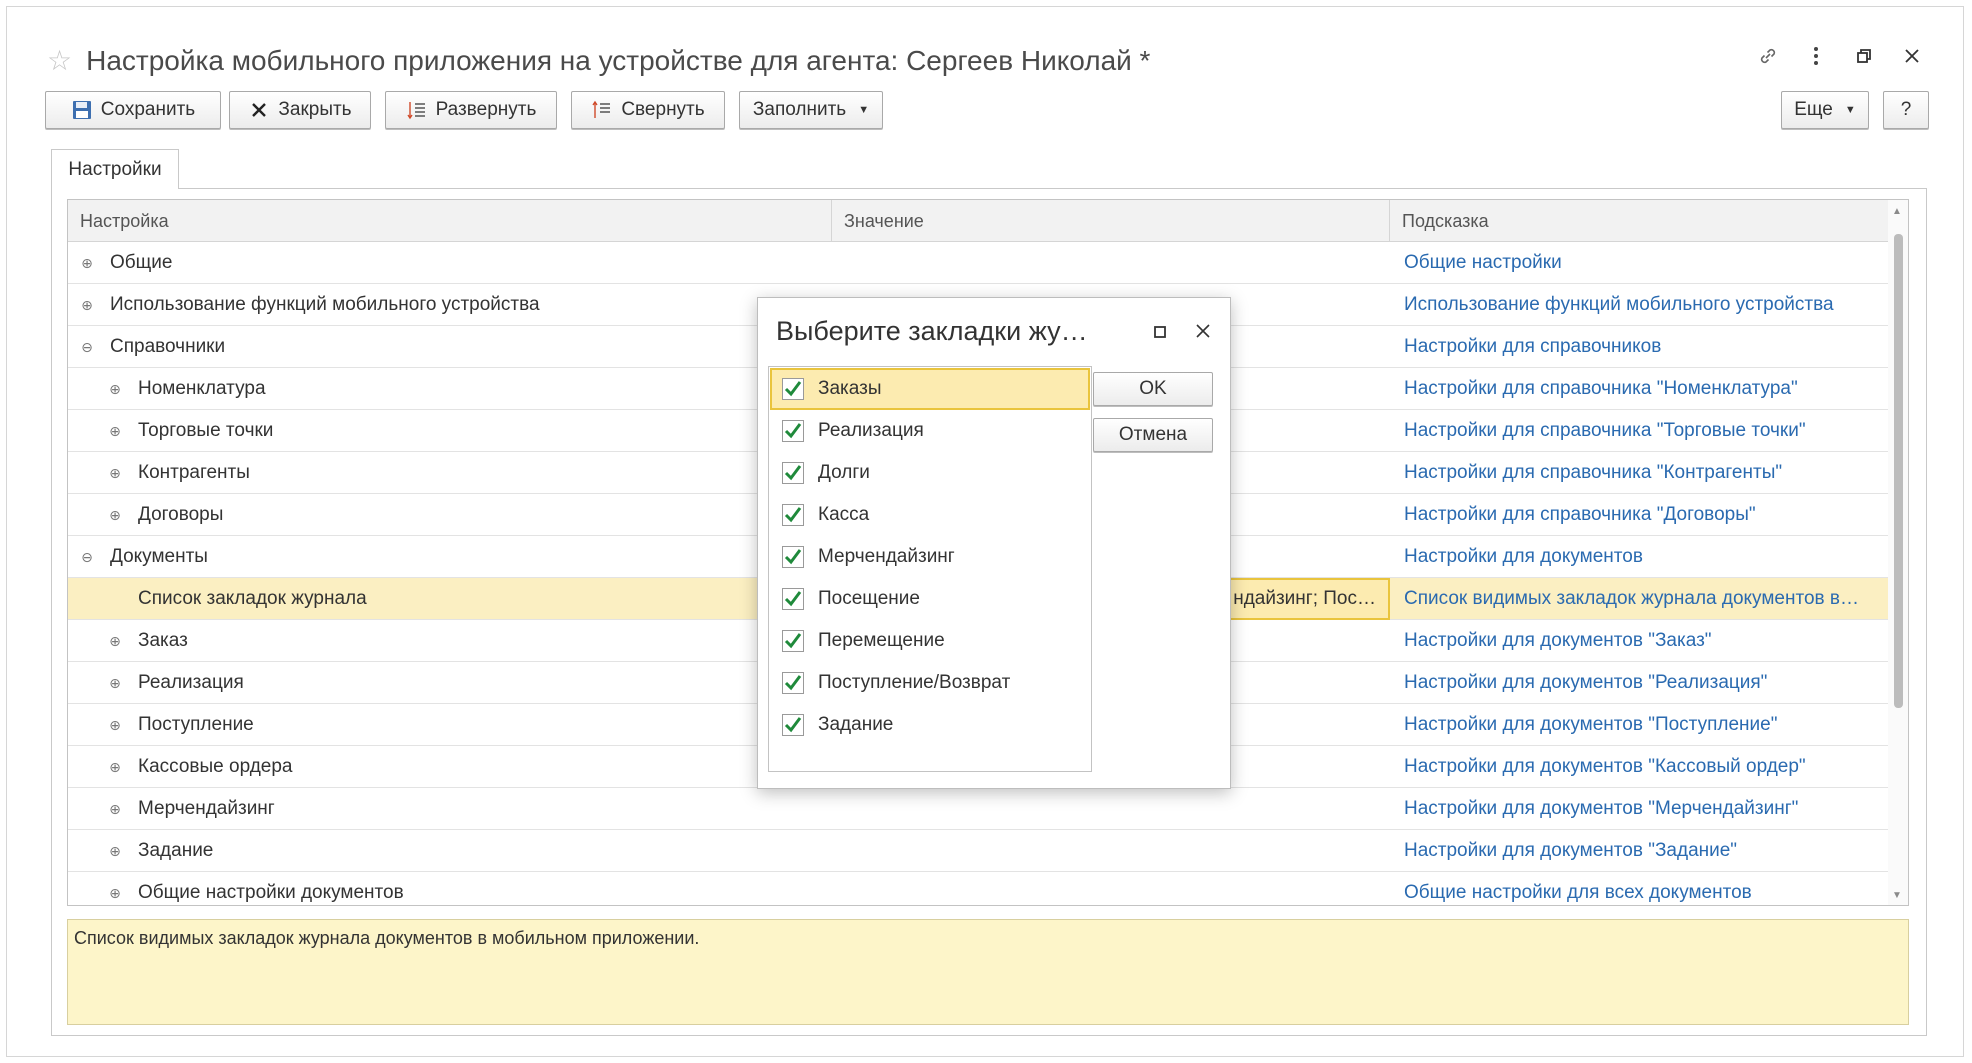 The image size is (1972, 1063). Describe the element at coordinates (194, 472) in the screenshot. I see `cell-setting-label: Контрагенты` at that location.